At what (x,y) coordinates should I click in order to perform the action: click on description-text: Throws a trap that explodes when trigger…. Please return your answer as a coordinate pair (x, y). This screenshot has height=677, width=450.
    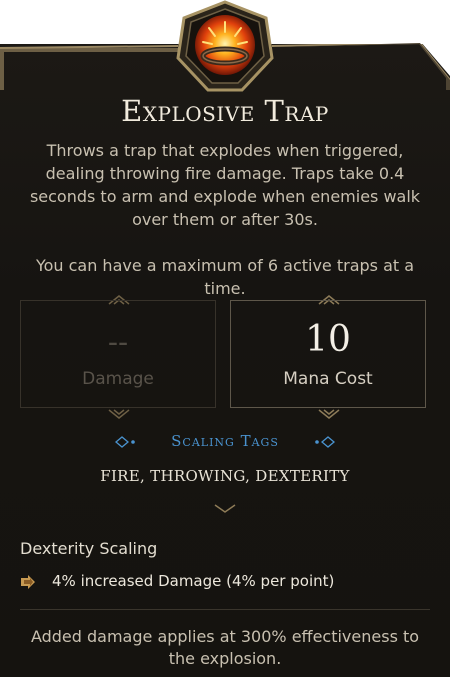
    Looking at the image, I should click on (225, 185).